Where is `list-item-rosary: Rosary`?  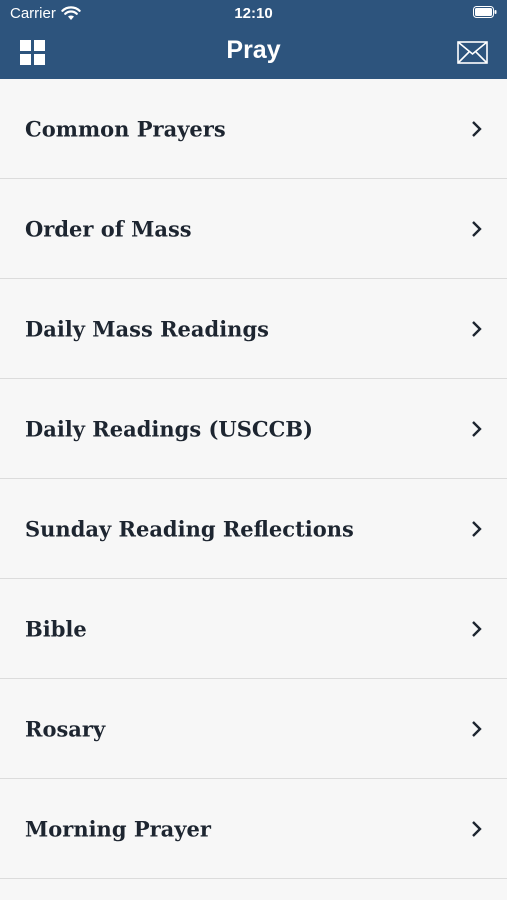
list-item-rosary: Rosary is located at coordinates (253, 729).